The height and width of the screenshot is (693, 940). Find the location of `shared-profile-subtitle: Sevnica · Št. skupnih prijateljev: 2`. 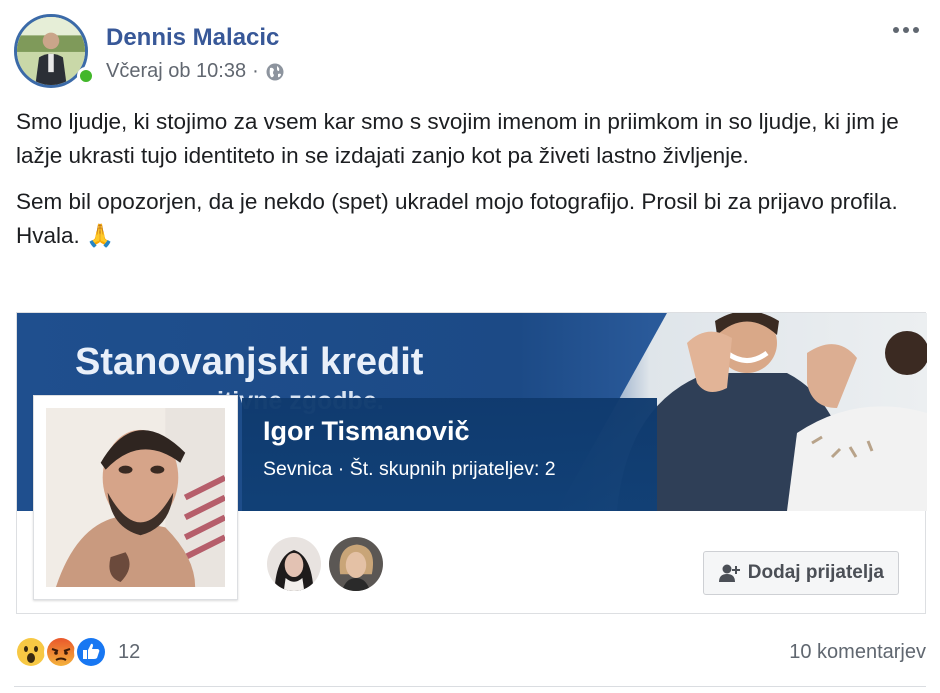

shared-profile-subtitle: Sevnica · Št. skupnih prijateljev: 2 is located at coordinates (409, 469).